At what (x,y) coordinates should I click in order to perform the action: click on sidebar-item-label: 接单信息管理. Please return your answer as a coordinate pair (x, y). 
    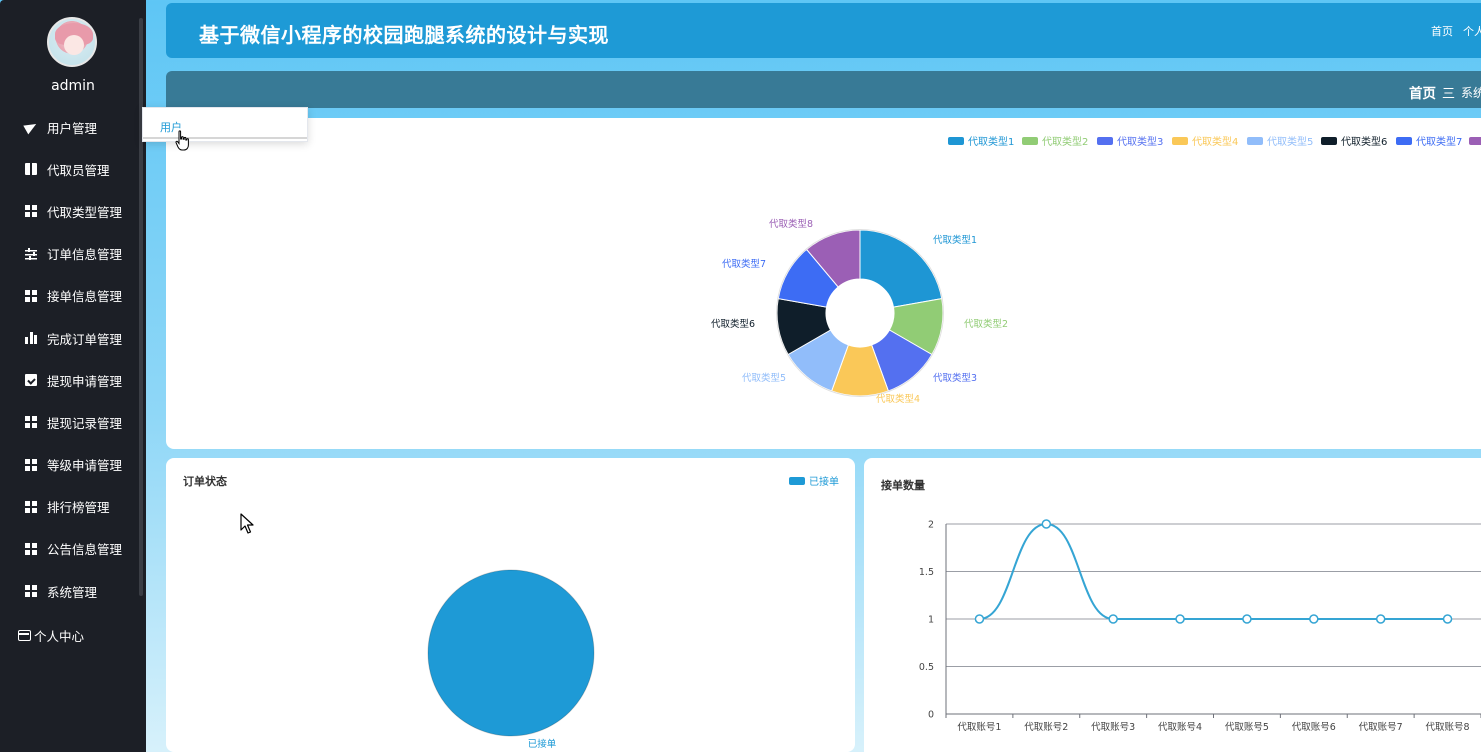
    Looking at the image, I should click on (85, 297).